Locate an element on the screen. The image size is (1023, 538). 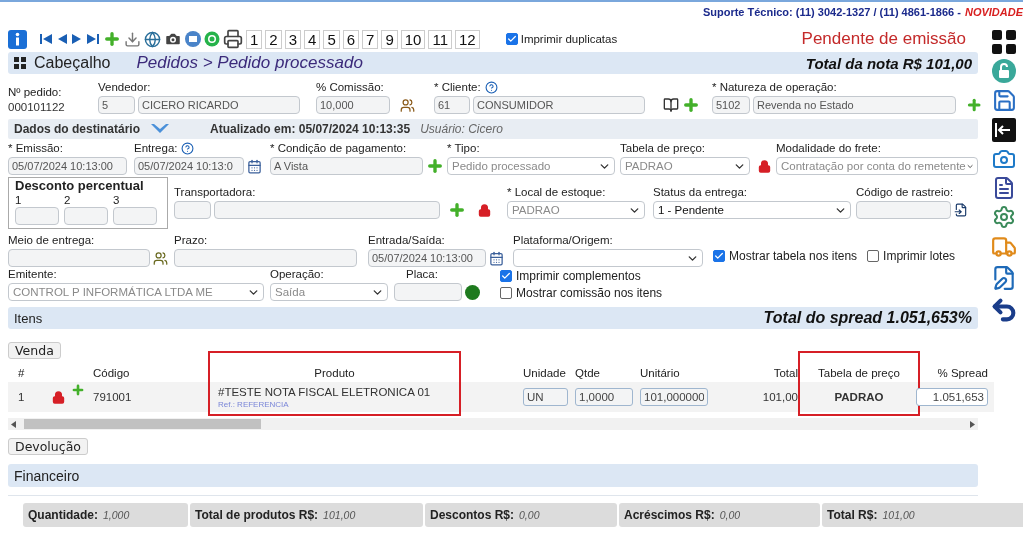
edit-icon is located at coordinates (1004, 278).